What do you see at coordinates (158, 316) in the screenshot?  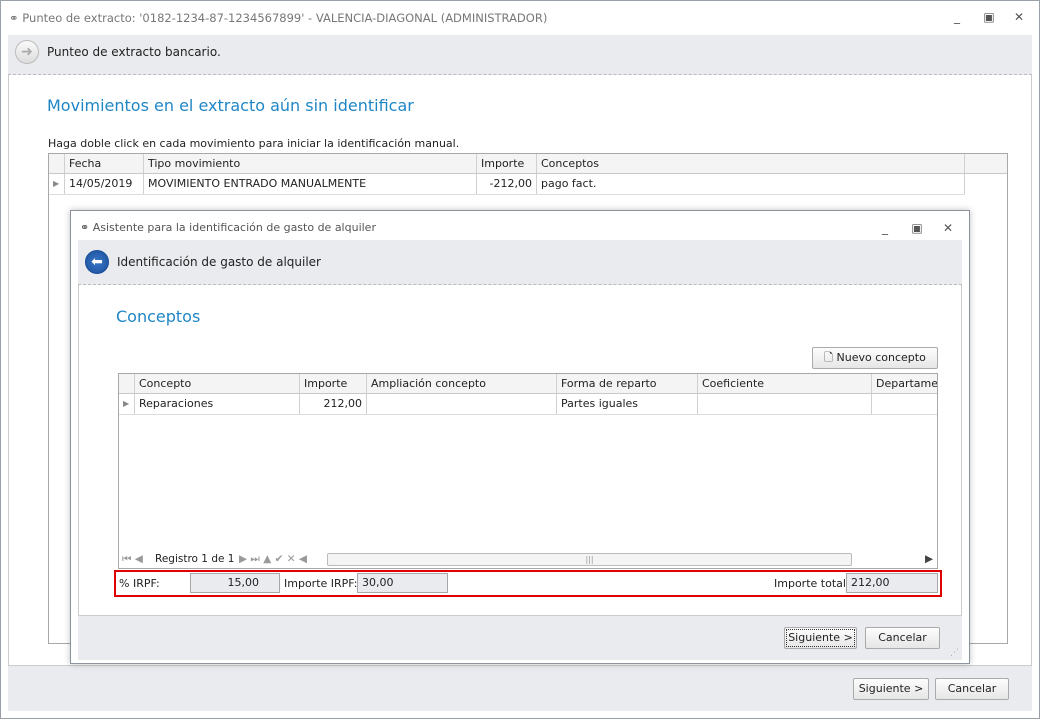 I see `dialog-heading: Conceptos` at bounding box center [158, 316].